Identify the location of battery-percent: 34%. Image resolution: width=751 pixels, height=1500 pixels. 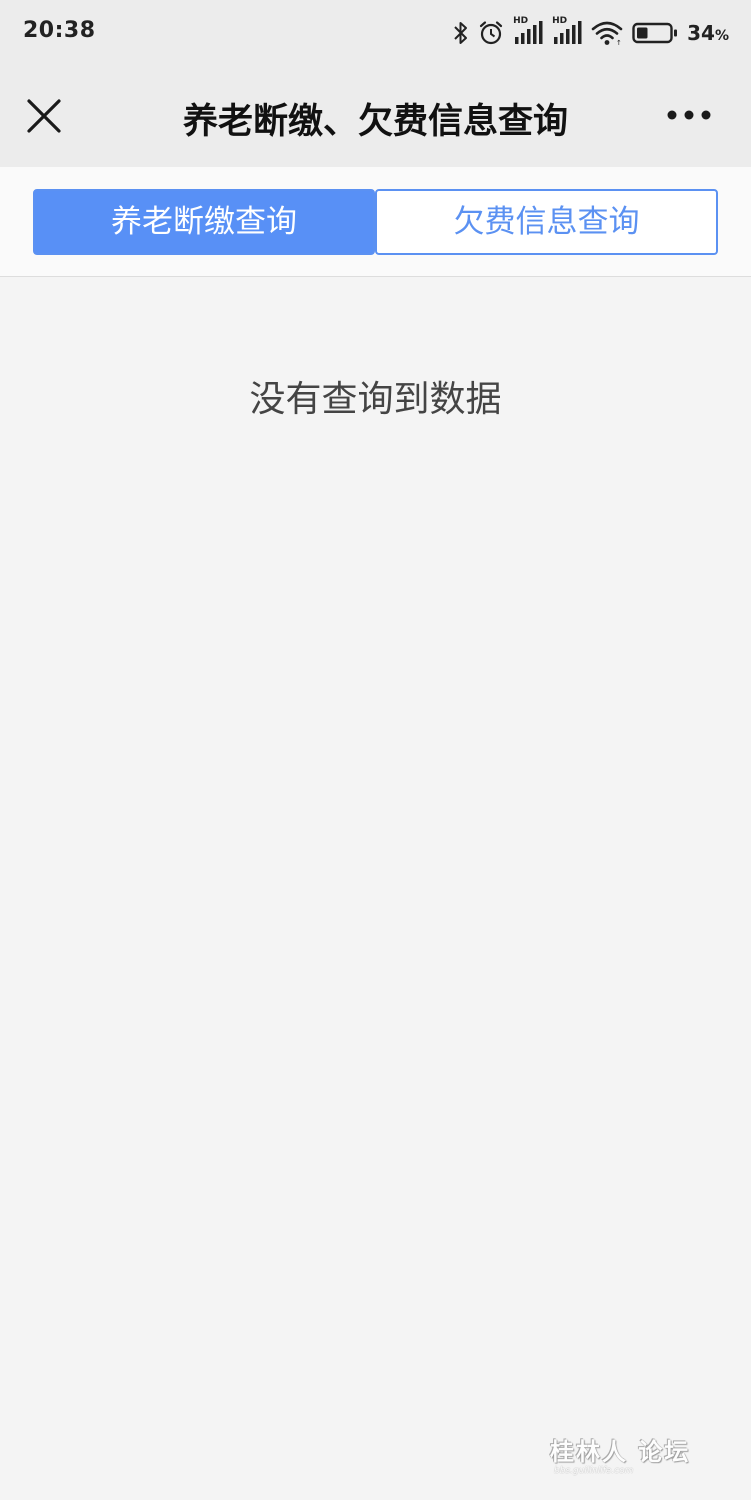
(708, 33).